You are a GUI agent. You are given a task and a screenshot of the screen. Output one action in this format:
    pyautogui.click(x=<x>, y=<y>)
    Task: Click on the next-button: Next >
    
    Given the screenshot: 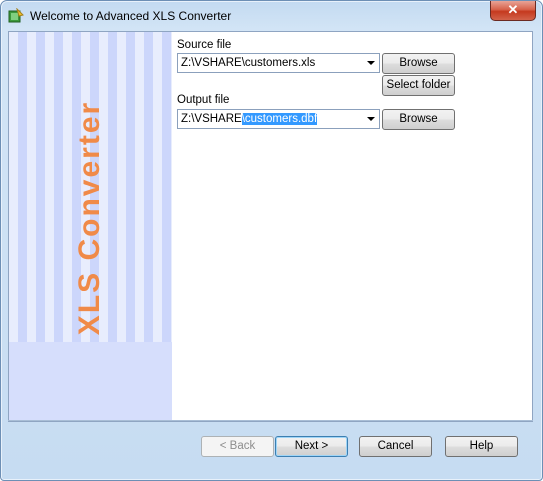 What is the action you would take?
    pyautogui.click(x=311, y=446)
    